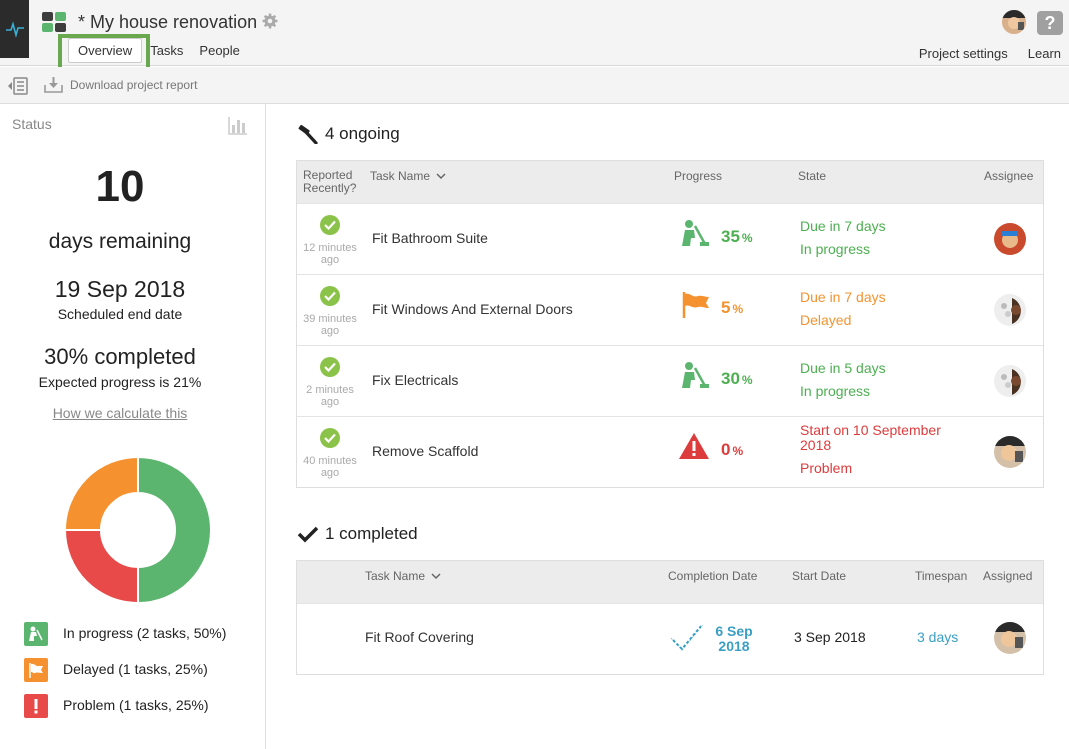 This screenshot has width=1069, height=749. Describe the element at coordinates (120, 241) in the screenshot. I see `days-remaining-label: days remaining` at that location.